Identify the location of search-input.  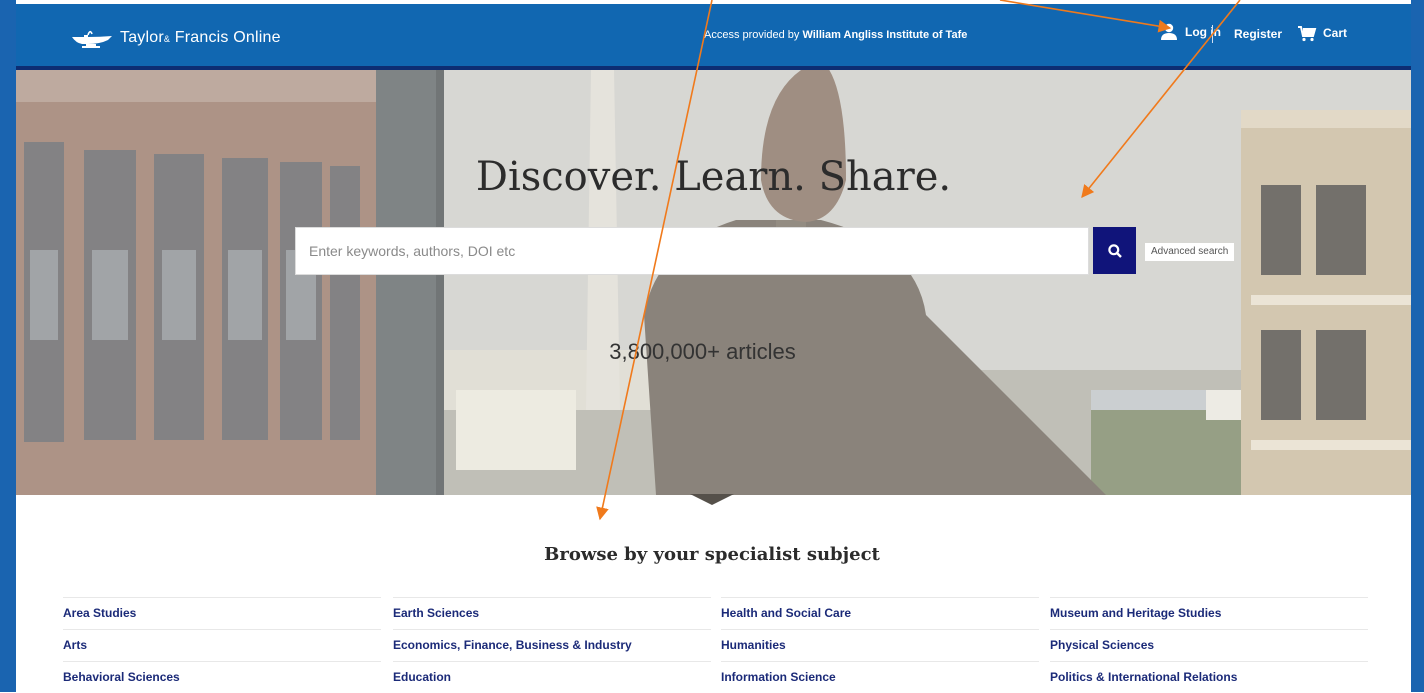
(692, 251).